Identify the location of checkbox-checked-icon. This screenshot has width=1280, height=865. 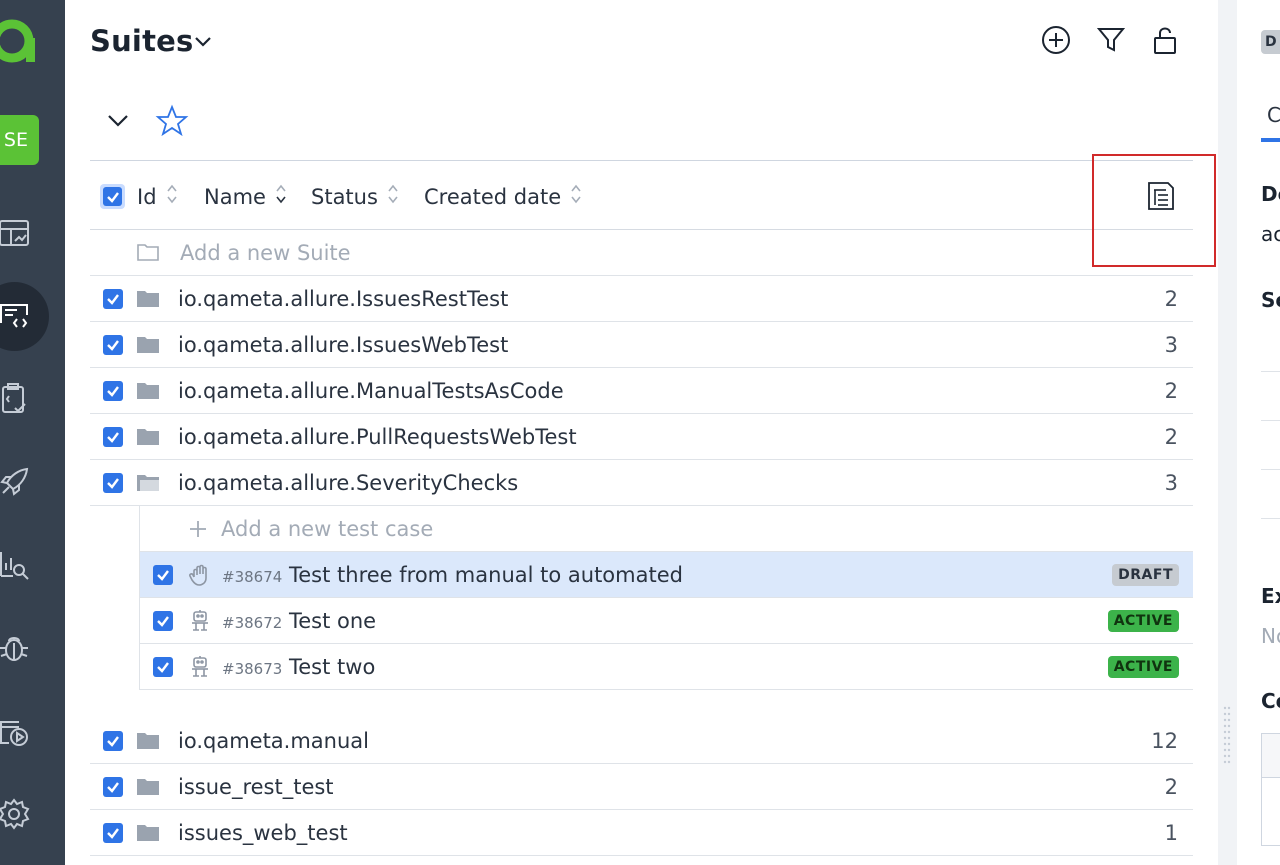
(112, 196).